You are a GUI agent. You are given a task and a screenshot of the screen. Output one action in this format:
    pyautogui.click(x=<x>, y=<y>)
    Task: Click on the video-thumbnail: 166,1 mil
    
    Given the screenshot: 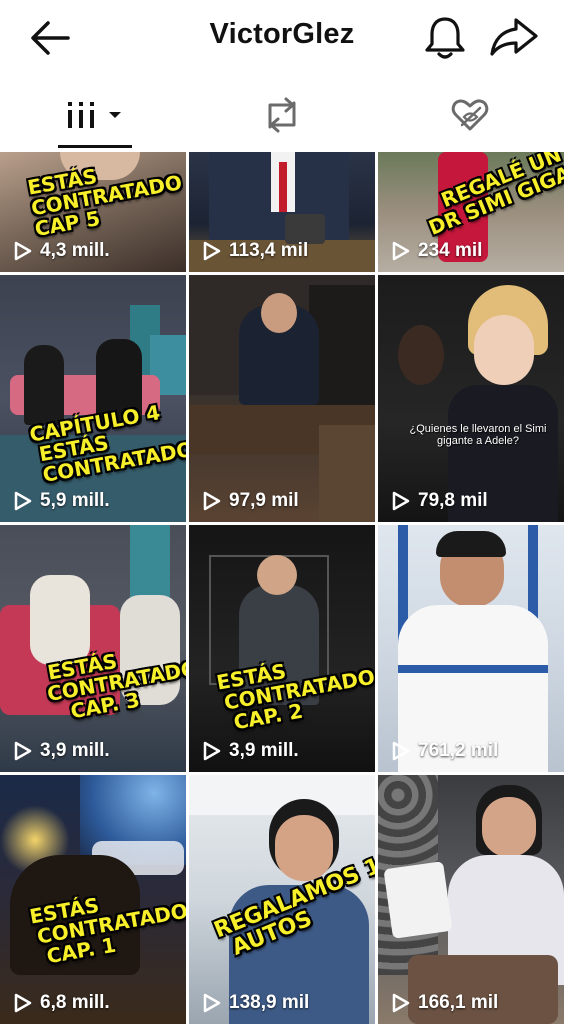 What is the action you would take?
    pyautogui.click(x=471, y=899)
    